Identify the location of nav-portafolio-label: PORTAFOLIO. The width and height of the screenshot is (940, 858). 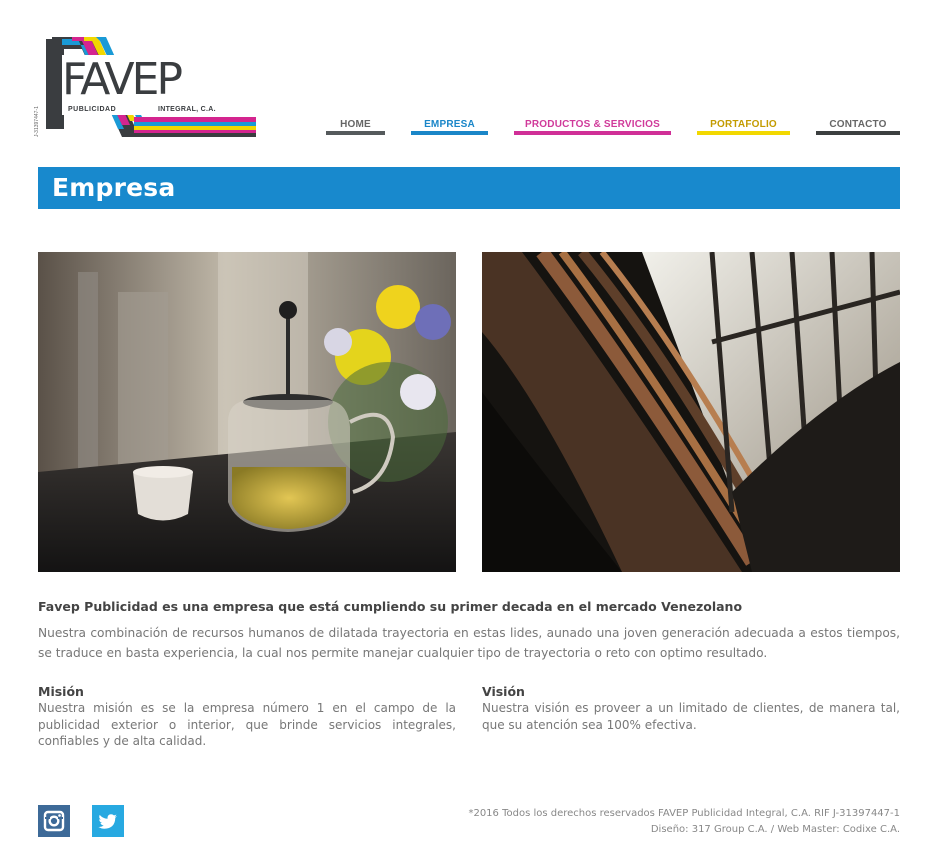
(743, 124).